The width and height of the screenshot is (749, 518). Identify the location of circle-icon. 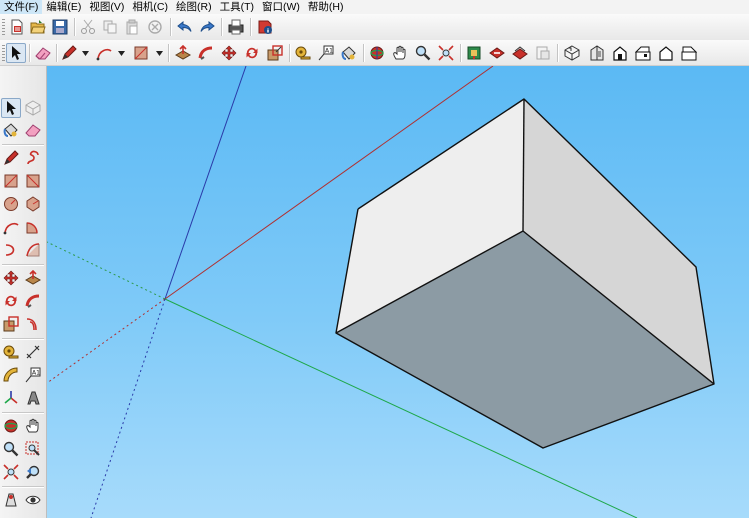
(11, 204).